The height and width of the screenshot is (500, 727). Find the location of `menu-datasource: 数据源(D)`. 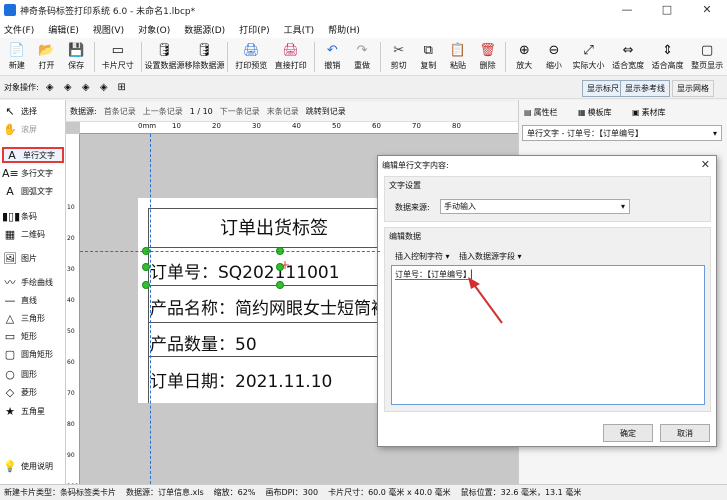

menu-datasource: 数据源(D) is located at coordinates (204, 29).